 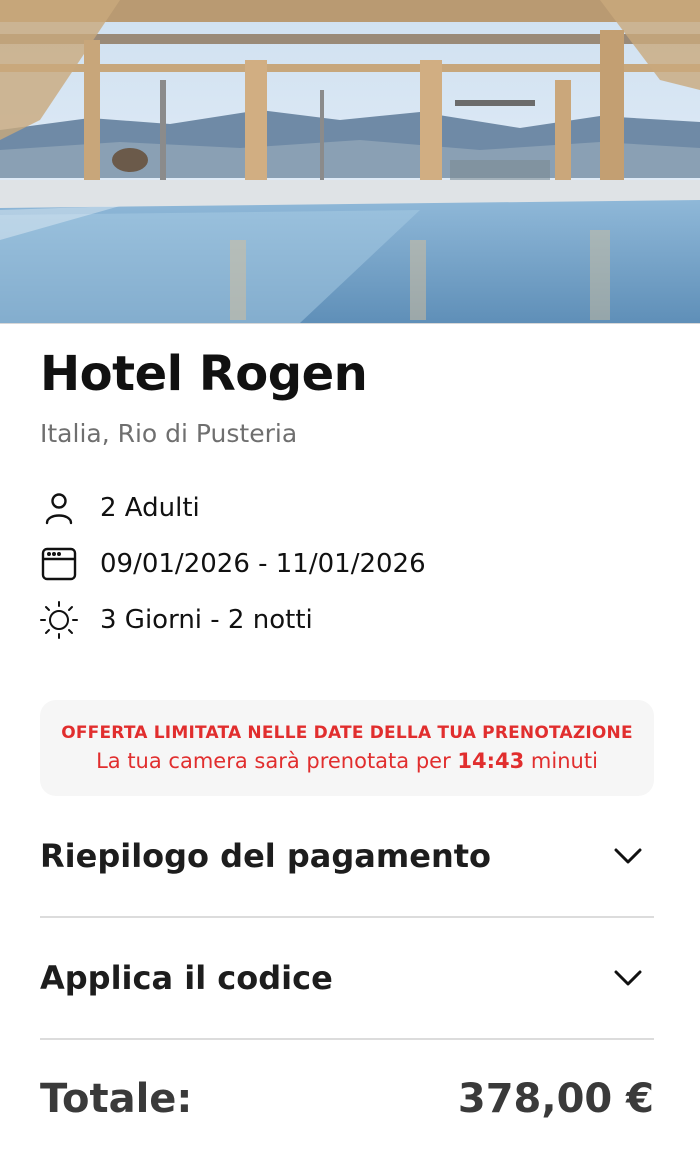 I want to click on offer-text-before: La tua camera sarà prenotata per, so click(x=277, y=761).